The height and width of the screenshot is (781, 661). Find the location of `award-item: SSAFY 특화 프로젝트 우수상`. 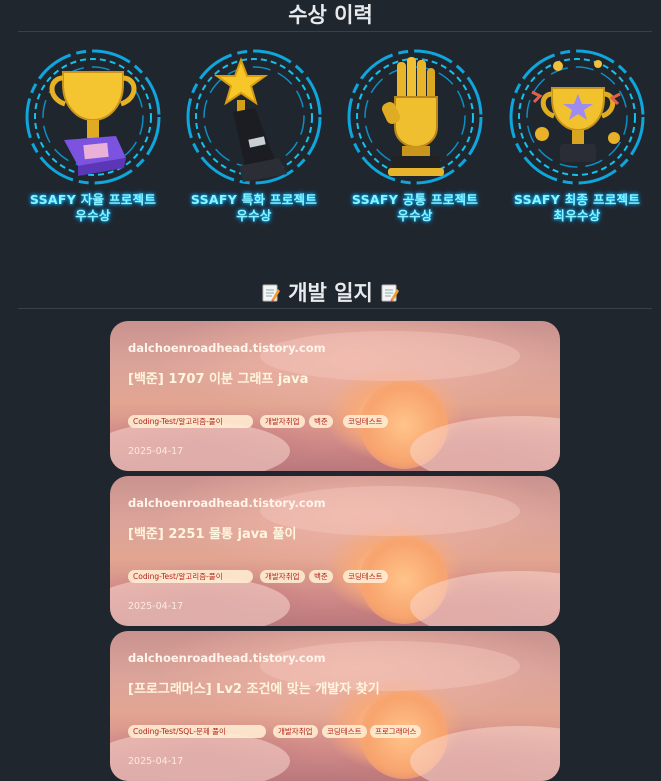

award-item: SSAFY 특화 프로젝트 우수상 is located at coordinates (254, 133).